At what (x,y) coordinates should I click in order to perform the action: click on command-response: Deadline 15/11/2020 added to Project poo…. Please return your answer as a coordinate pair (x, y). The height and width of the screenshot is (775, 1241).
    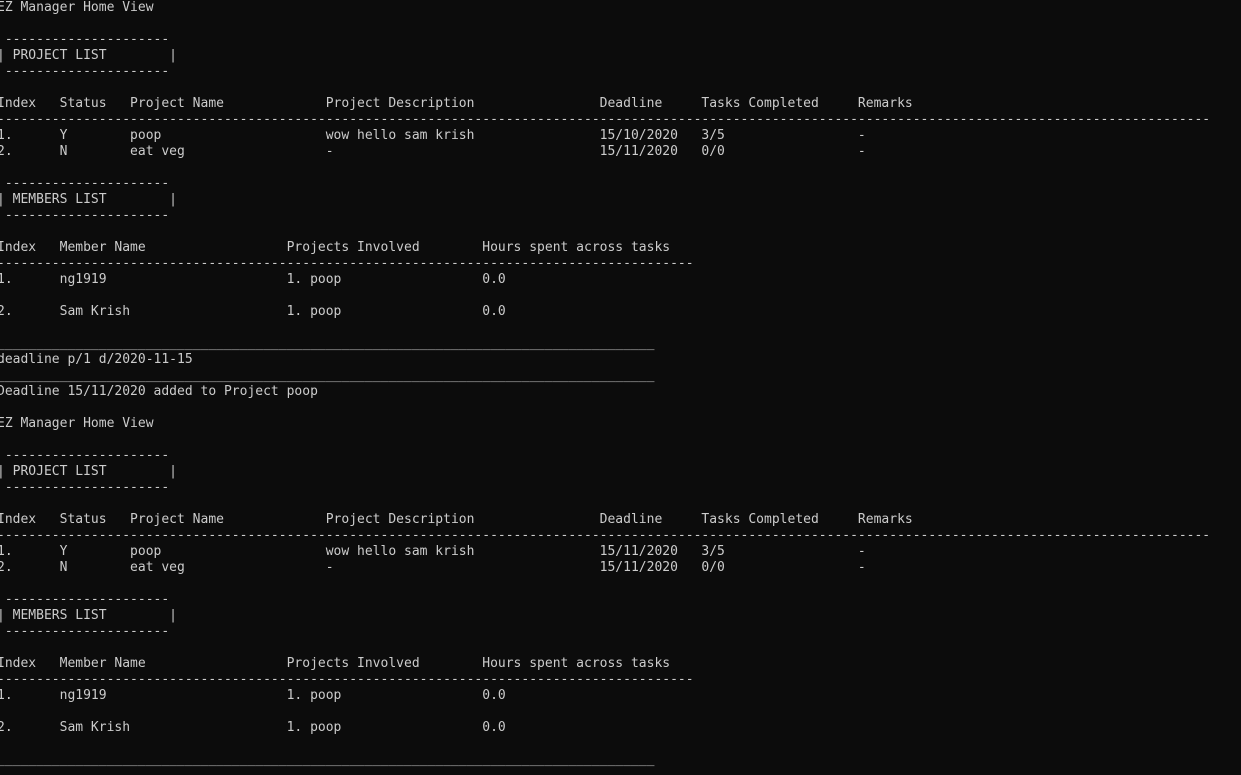
    Looking at the image, I should click on (159, 391).